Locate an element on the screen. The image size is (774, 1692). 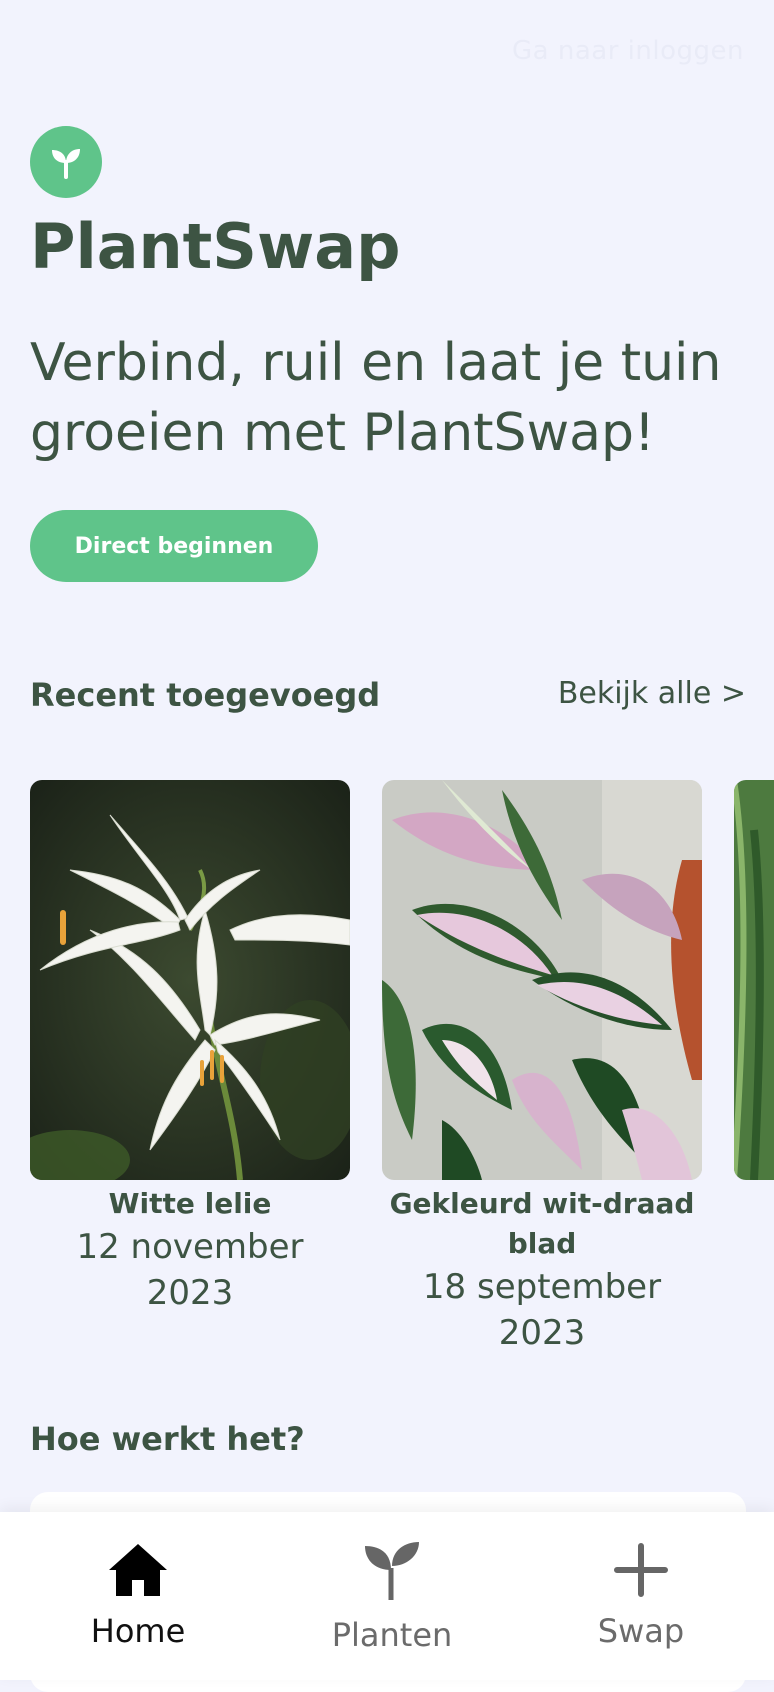
how-it-works-title: Hoe werkt het? is located at coordinates (167, 1439).